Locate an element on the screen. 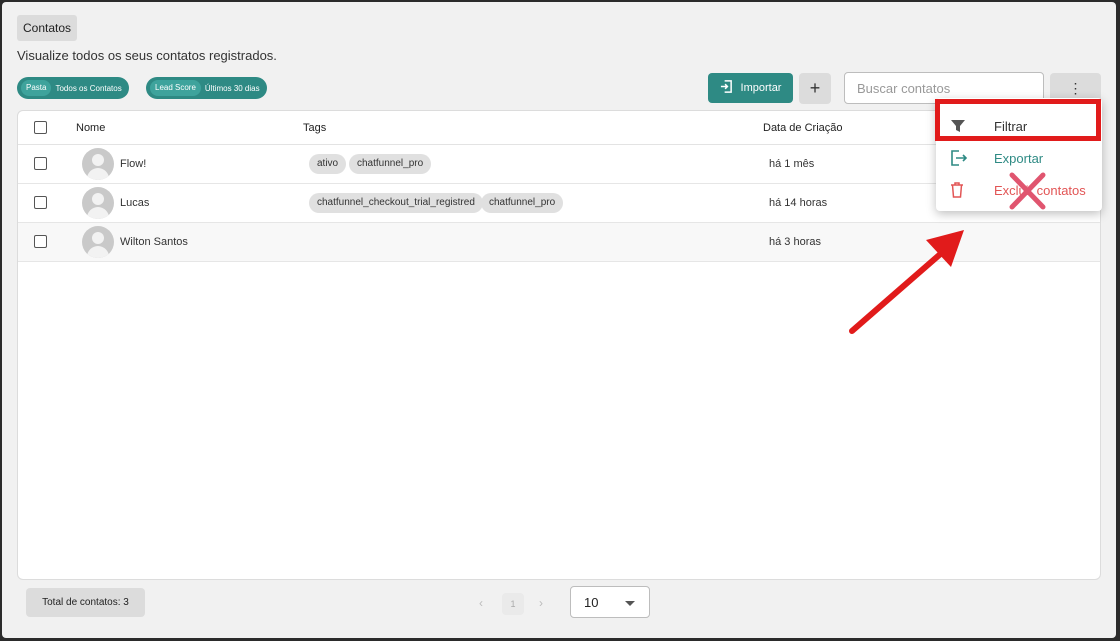 This screenshot has height=641, width=1120. total-contacts-badge: Total de contatos: 3 is located at coordinates (85, 602).